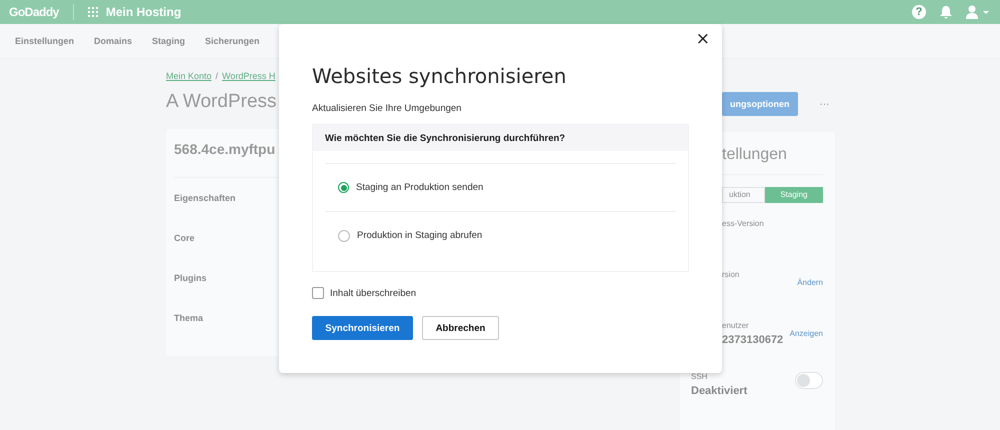  I want to click on field-value: Deaktiviert, so click(719, 391).